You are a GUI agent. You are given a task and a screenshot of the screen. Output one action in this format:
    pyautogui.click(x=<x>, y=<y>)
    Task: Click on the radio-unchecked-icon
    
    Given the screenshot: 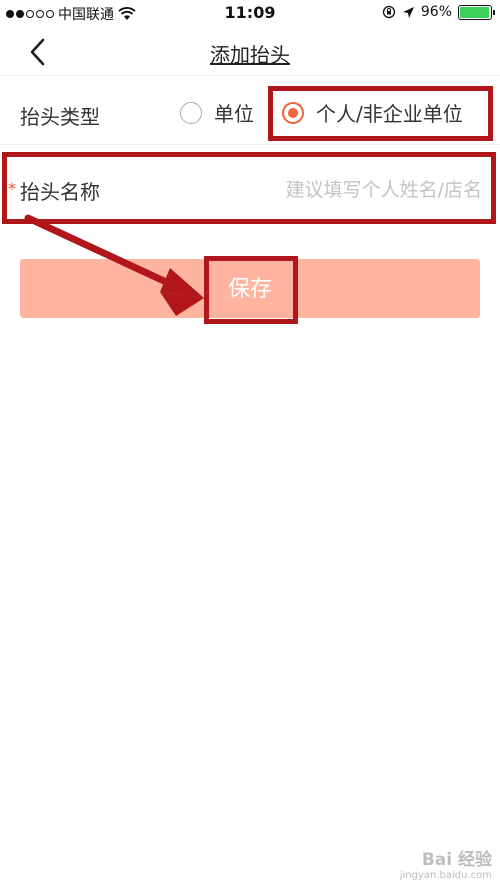 What is the action you would take?
    pyautogui.click(x=191, y=112)
    